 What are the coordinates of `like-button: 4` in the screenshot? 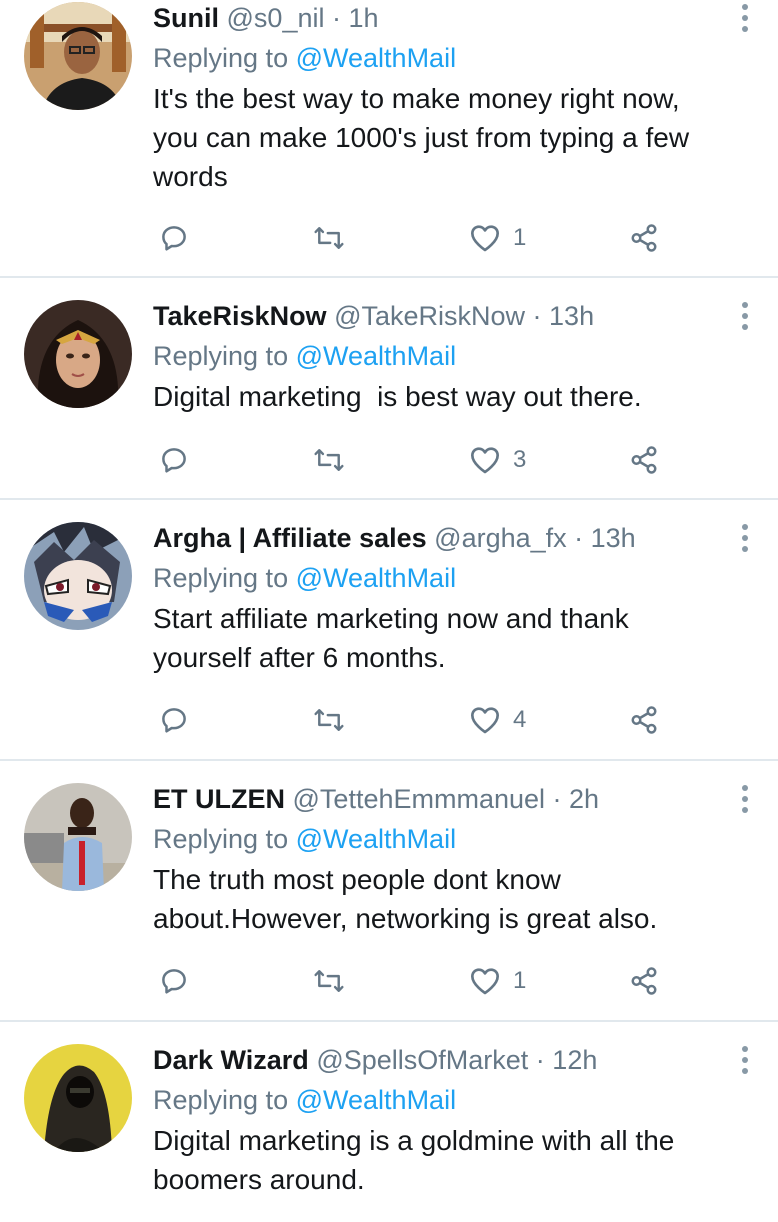 It's located at (497, 720).